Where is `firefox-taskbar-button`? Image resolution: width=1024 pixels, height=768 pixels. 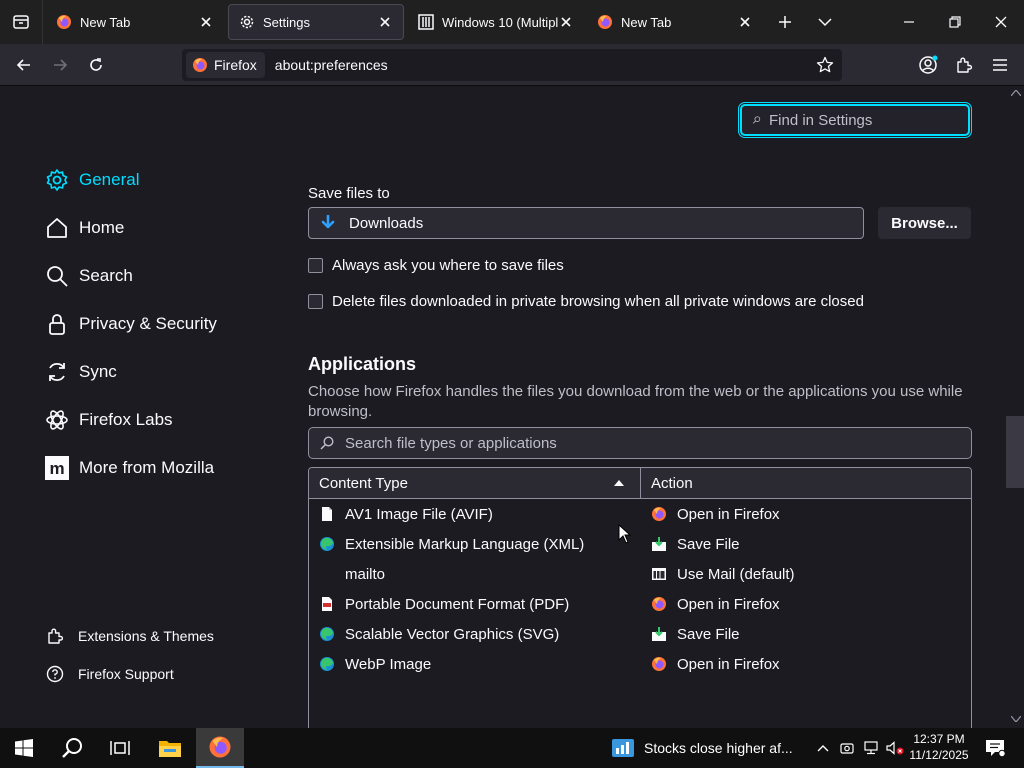
firefox-taskbar-button is located at coordinates (220, 748).